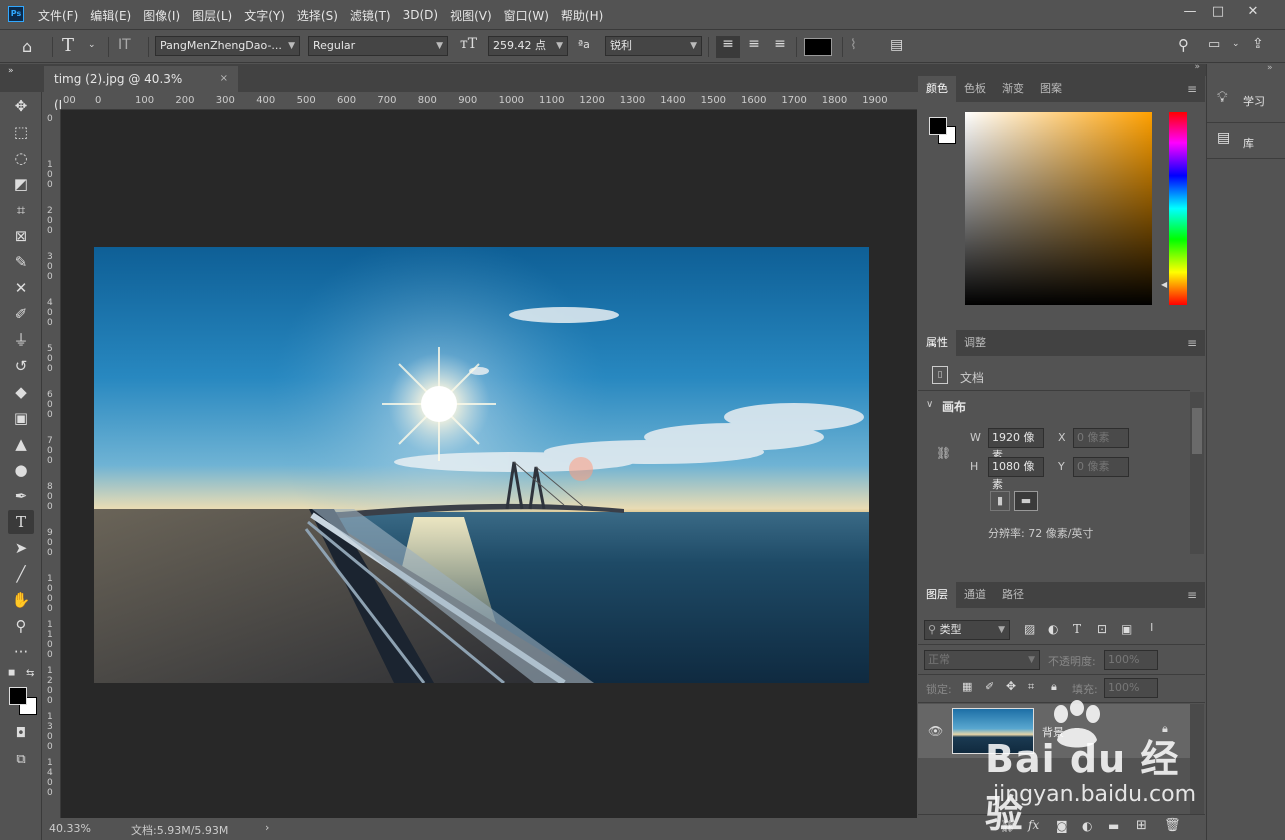 Image resolution: width=1285 pixels, height=840 pixels. What do you see at coordinates (21, 522) in the screenshot?
I see `type-tool-icon: T` at bounding box center [21, 522].